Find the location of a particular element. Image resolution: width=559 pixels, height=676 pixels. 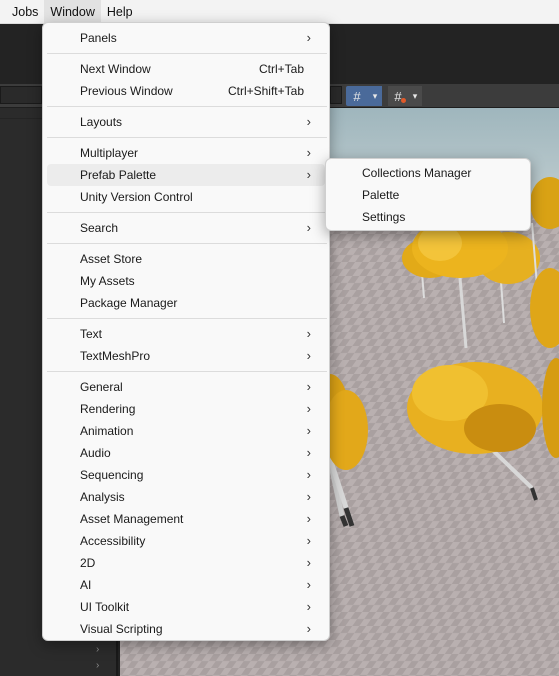

menu-item-package-manager: Package Manager is located at coordinates (186, 303).